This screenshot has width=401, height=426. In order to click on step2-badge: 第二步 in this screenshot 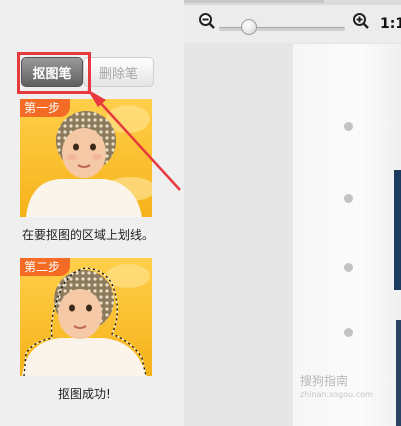, I will do `click(45, 267)`.